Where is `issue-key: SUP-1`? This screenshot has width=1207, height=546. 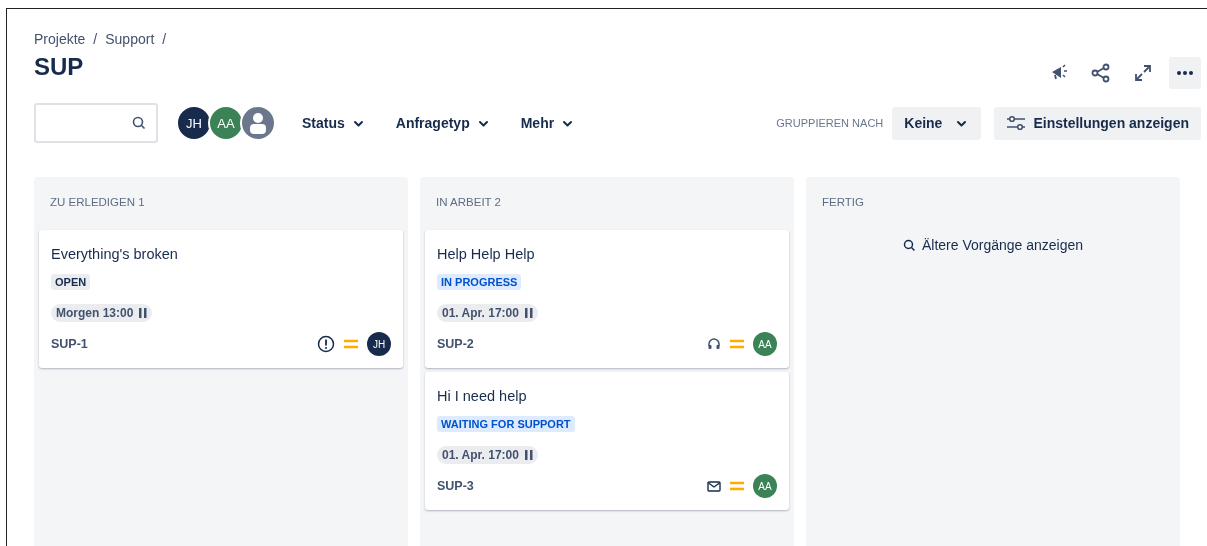
issue-key: SUP-1 is located at coordinates (69, 344).